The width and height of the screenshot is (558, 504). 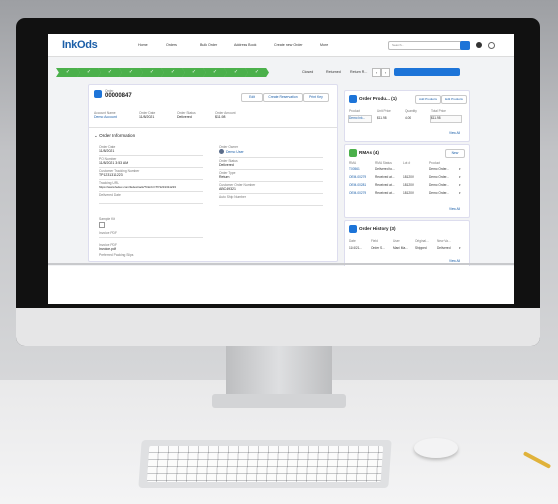 What do you see at coordinates (281, 264) in the screenshot?
I see `horizontal-scrollbar` at bounding box center [281, 264].